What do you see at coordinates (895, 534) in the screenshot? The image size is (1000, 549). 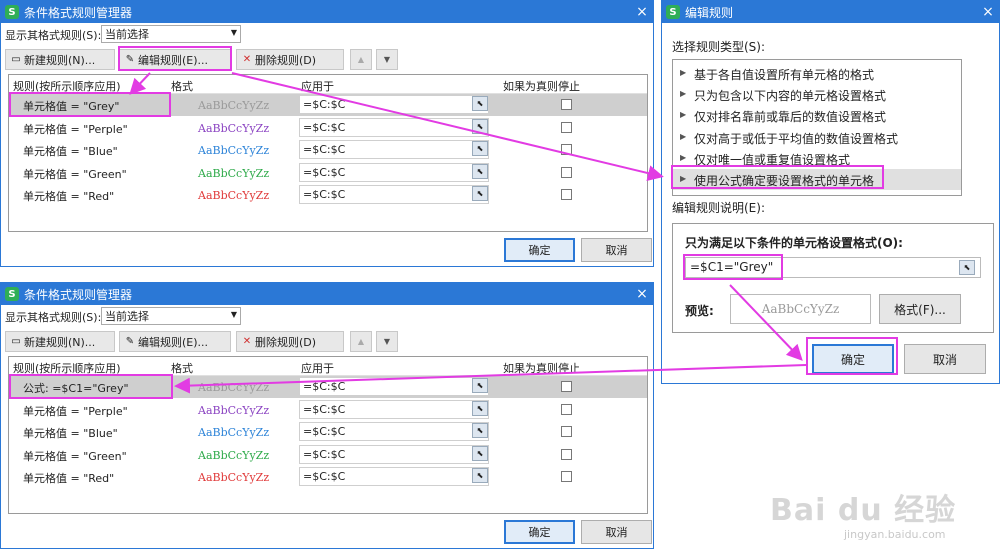 I see `baidu-watermark-url: jingyan.baidu.com` at bounding box center [895, 534].